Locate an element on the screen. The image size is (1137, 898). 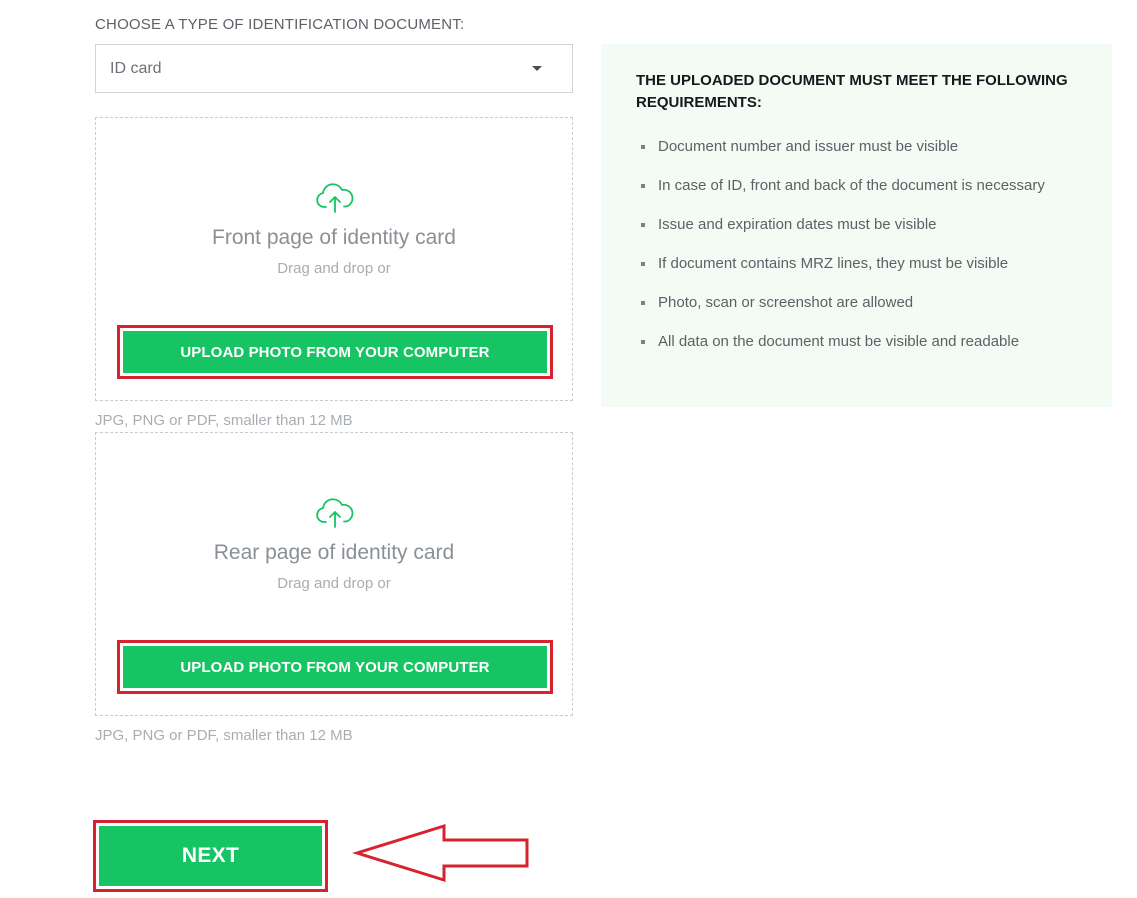
front-upload-subtitle: Drag and drop or is located at coordinates (334, 268).